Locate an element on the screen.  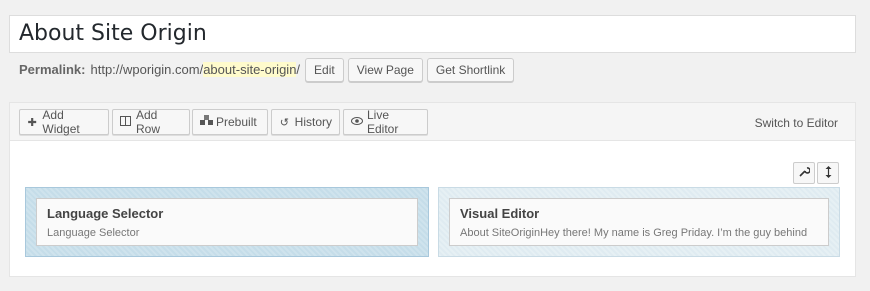
permalink-label: Permalink: is located at coordinates (52, 69).